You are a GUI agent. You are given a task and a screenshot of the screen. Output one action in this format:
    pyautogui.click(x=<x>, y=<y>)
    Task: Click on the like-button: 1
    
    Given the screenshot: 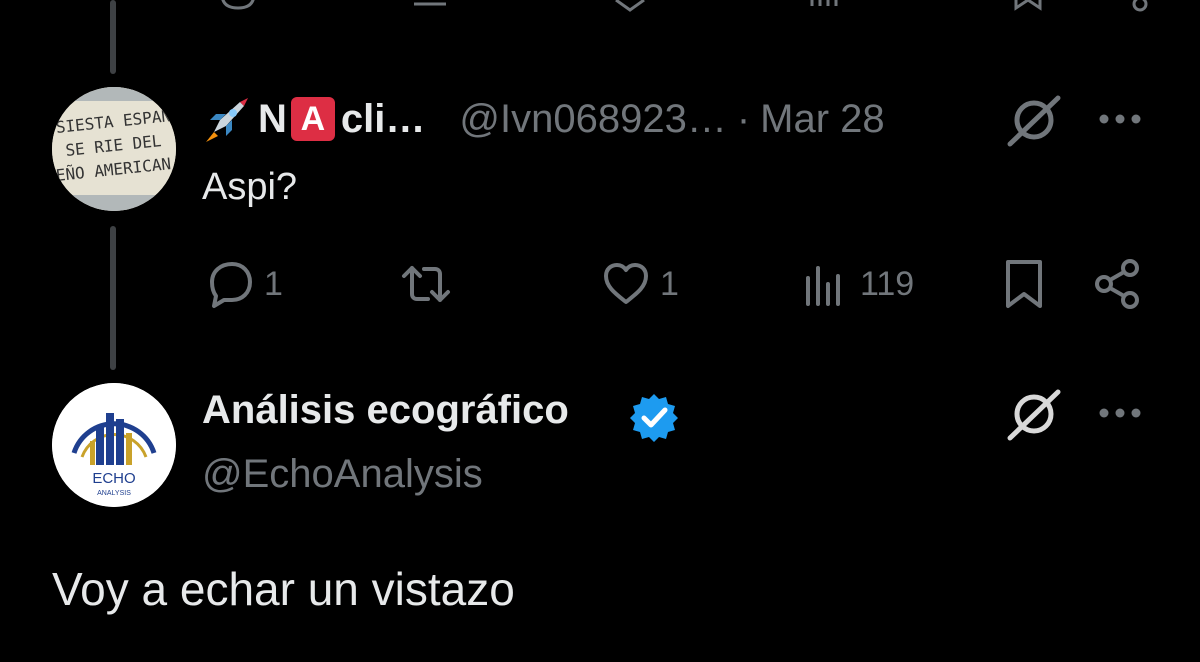 What is the action you would take?
    pyautogui.click(x=638, y=284)
    